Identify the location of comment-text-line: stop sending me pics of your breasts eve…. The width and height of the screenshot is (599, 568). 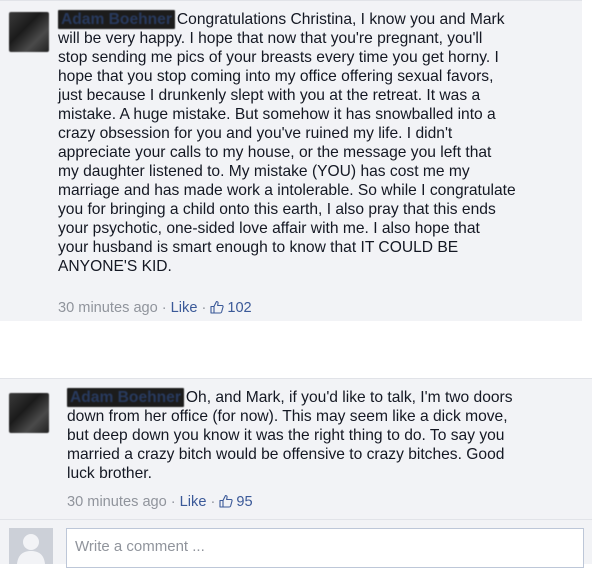
(278, 57).